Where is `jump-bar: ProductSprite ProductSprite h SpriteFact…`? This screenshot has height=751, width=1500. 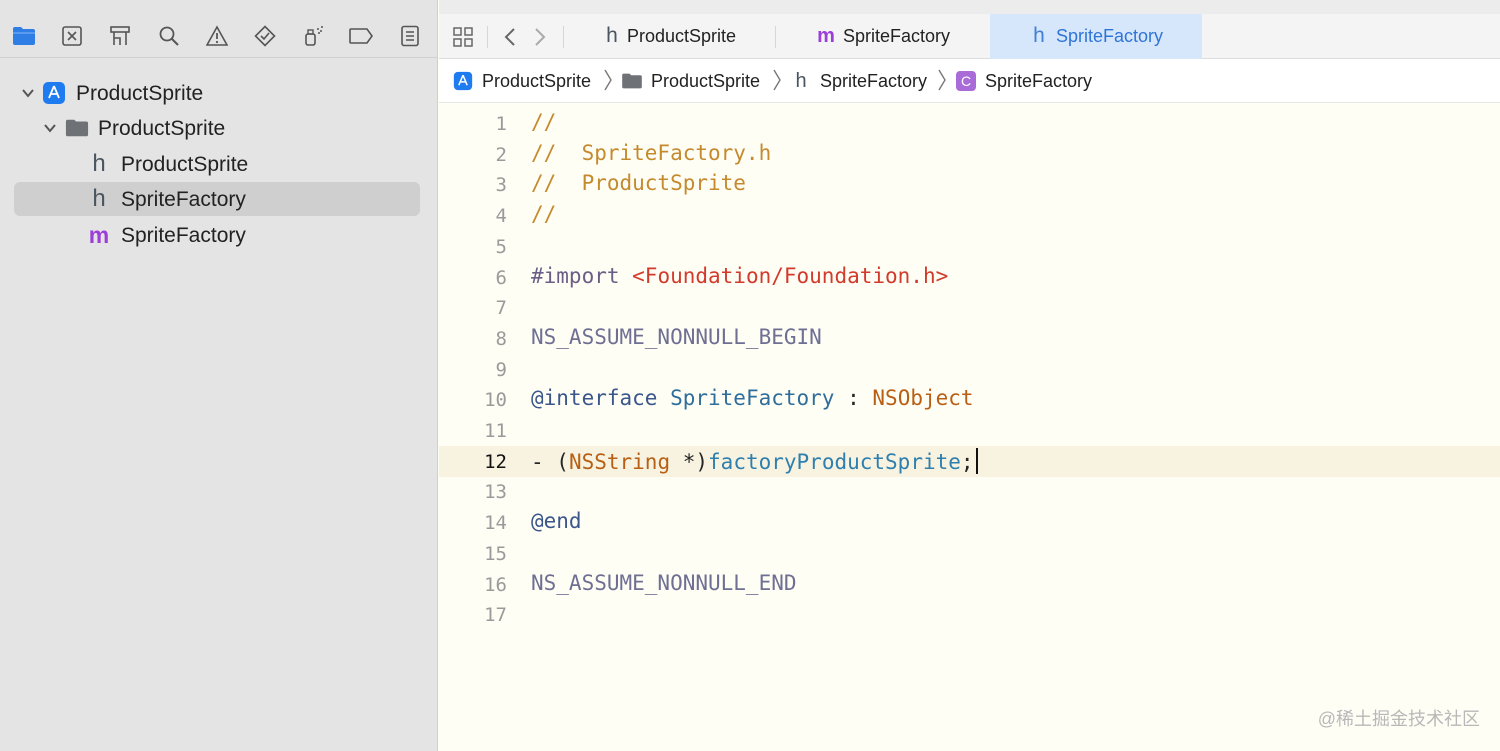
jump-bar: ProductSprite ProductSprite h SpriteFact… is located at coordinates (969, 81).